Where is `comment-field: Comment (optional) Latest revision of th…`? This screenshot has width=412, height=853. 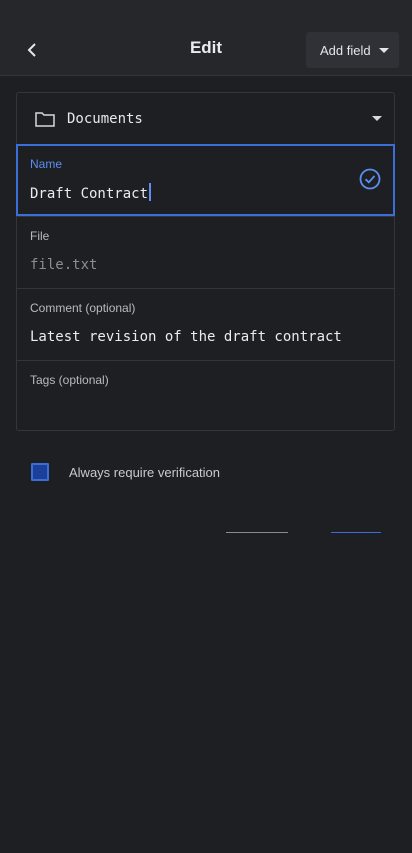
comment-field: Comment (optional) Latest revision of th… is located at coordinates (205, 324).